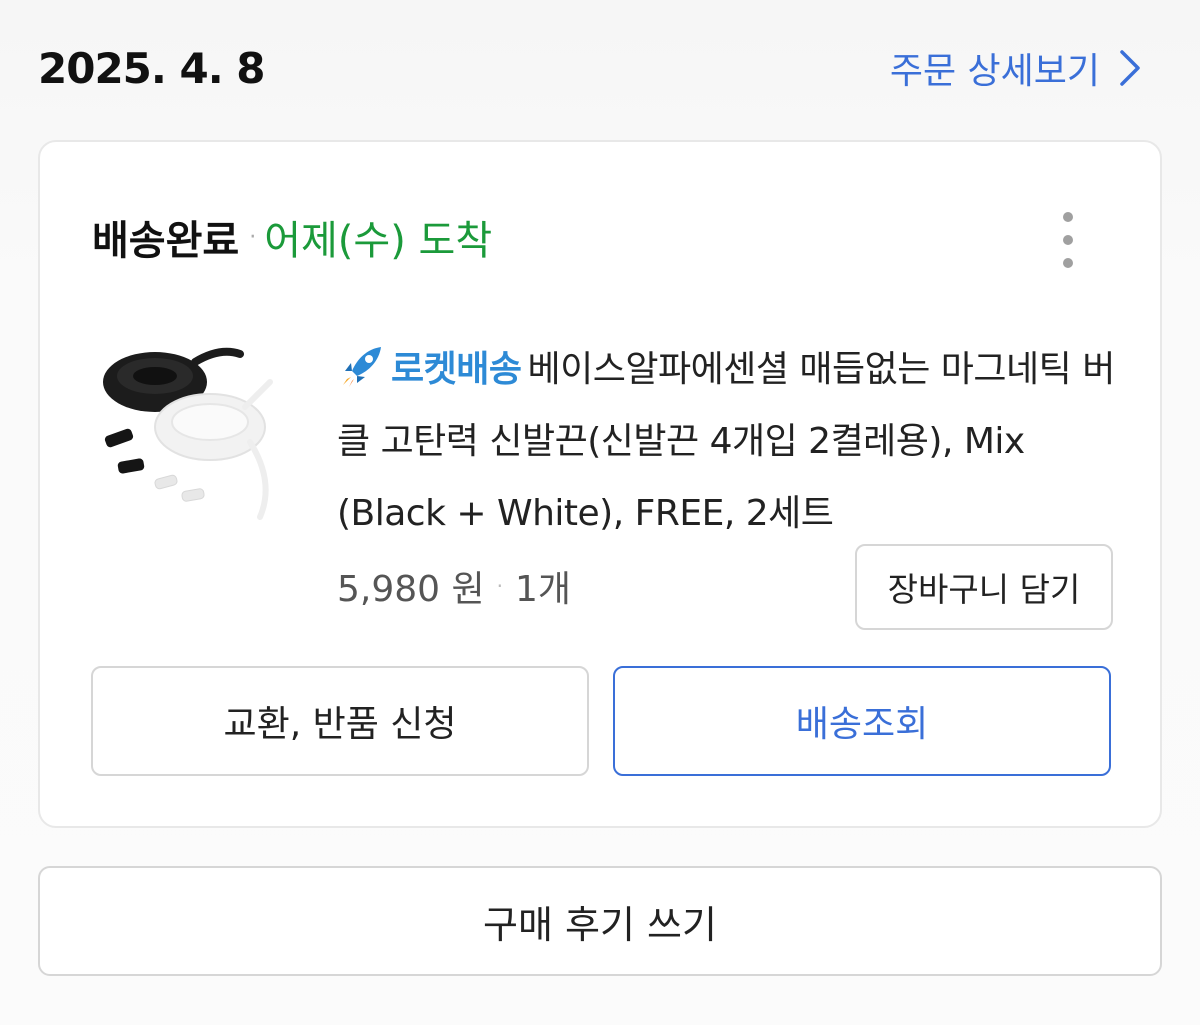 The image size is (1200, 1025). What do you see at coordinates (600, 70) in the screenshot?
I see `order-header: 2025. 4. 8 주문 상세보기` at bounding box center [600, 70].